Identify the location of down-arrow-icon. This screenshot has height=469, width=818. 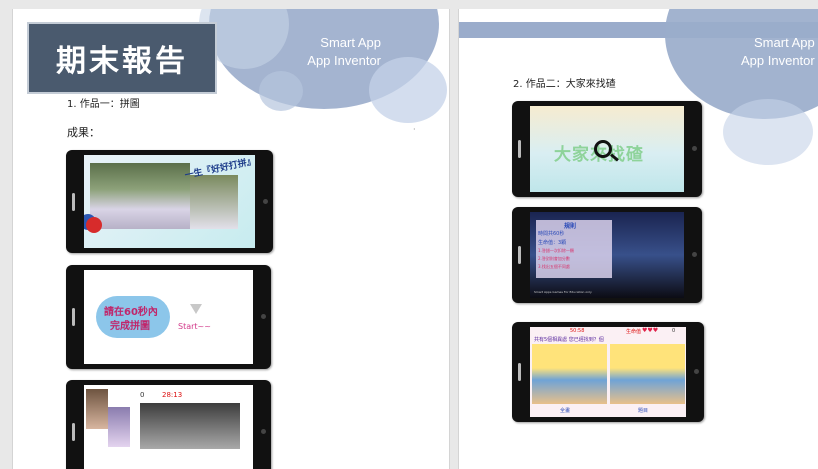
(196, 309).